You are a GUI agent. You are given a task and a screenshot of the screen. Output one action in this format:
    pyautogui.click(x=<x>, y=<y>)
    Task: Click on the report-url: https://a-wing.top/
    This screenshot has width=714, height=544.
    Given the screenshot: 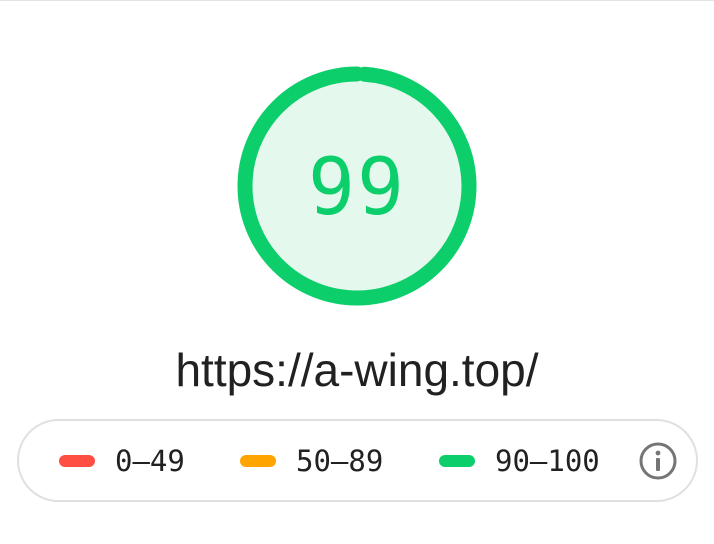 What is the action you would take?
    pyautogui.click(x=357, y=370)
    